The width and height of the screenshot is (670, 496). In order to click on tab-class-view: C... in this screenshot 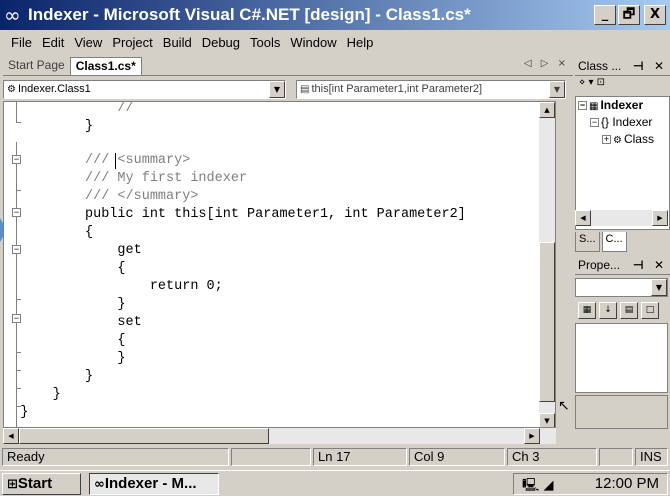, I will do `click(614, 242)`.